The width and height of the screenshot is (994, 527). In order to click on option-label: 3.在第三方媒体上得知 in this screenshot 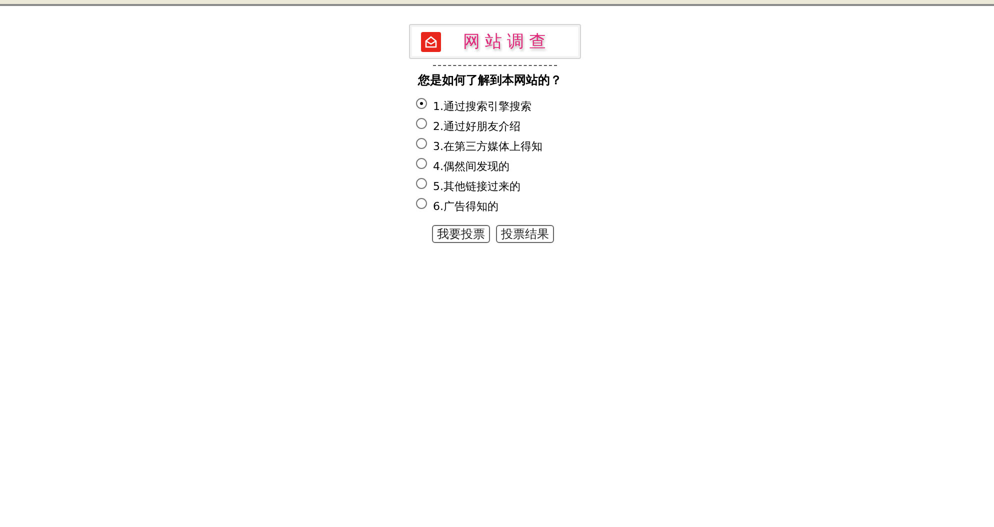, I will do `click(479, 146)`.